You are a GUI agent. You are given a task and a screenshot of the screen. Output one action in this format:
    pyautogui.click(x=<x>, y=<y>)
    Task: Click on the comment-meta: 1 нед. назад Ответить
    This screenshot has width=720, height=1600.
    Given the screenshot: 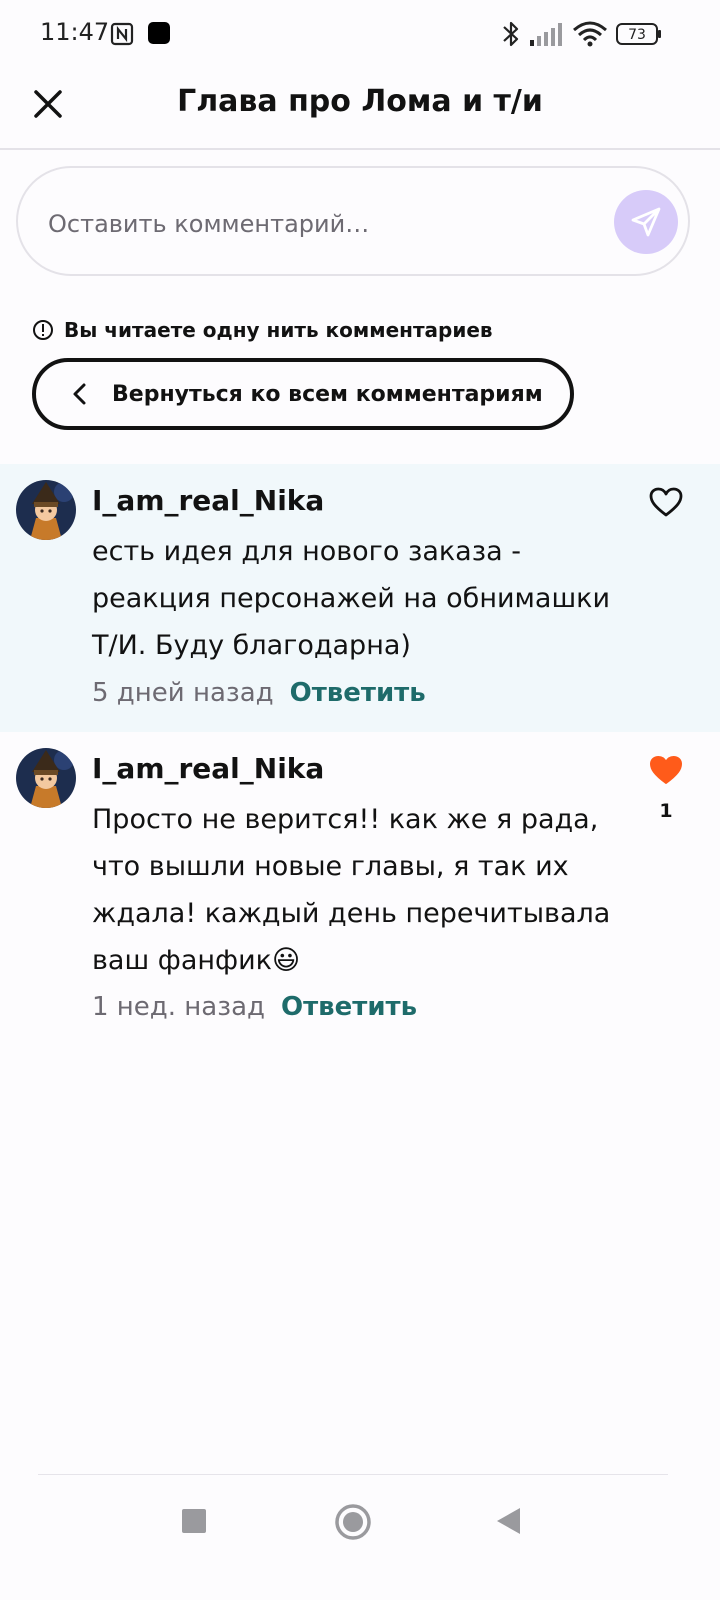 What is the action you would take?
    pyautogui.click(x=254, y=1007)
    